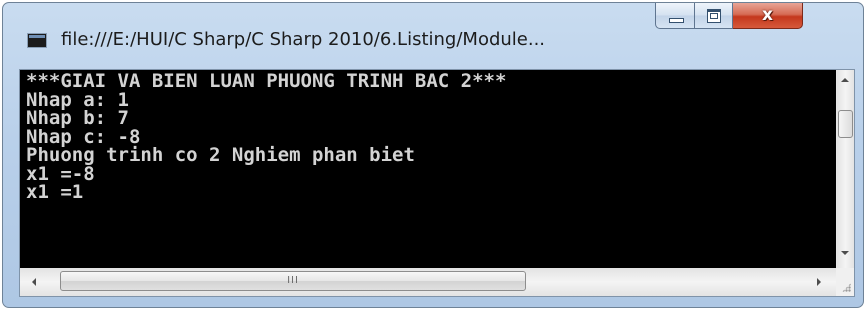 Image resolution: width=868 pixels, height=312 pixels. I want to click on close-button: x, so click(768, 16).